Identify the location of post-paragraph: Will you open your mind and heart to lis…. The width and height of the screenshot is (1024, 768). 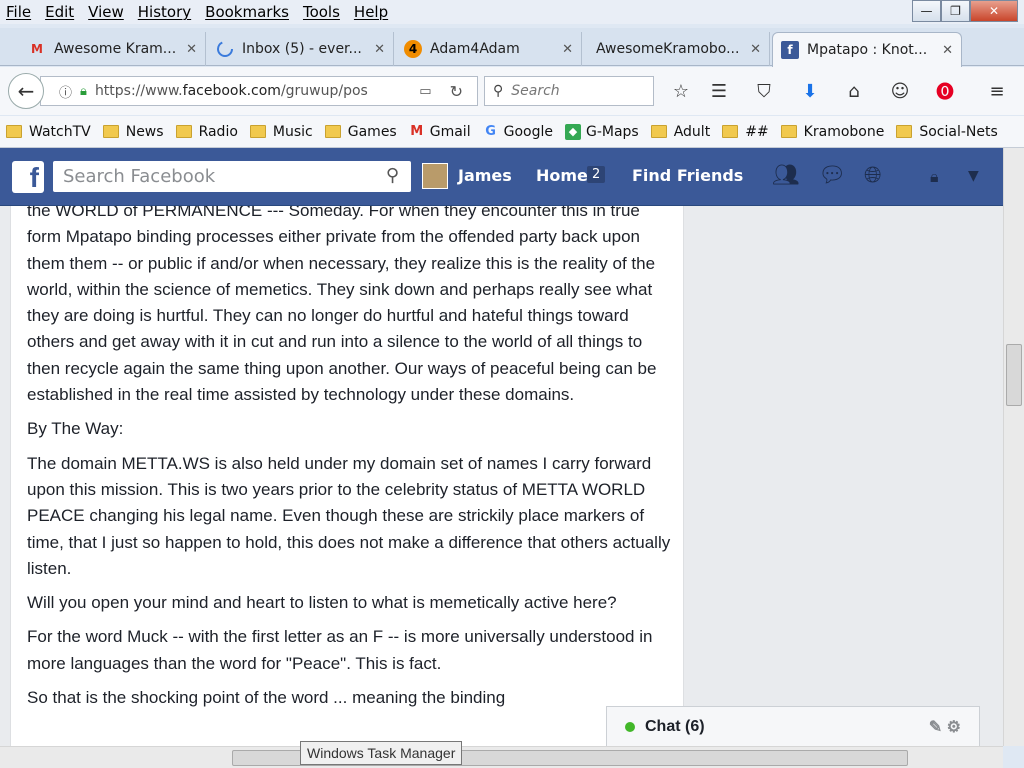
(322, 603).